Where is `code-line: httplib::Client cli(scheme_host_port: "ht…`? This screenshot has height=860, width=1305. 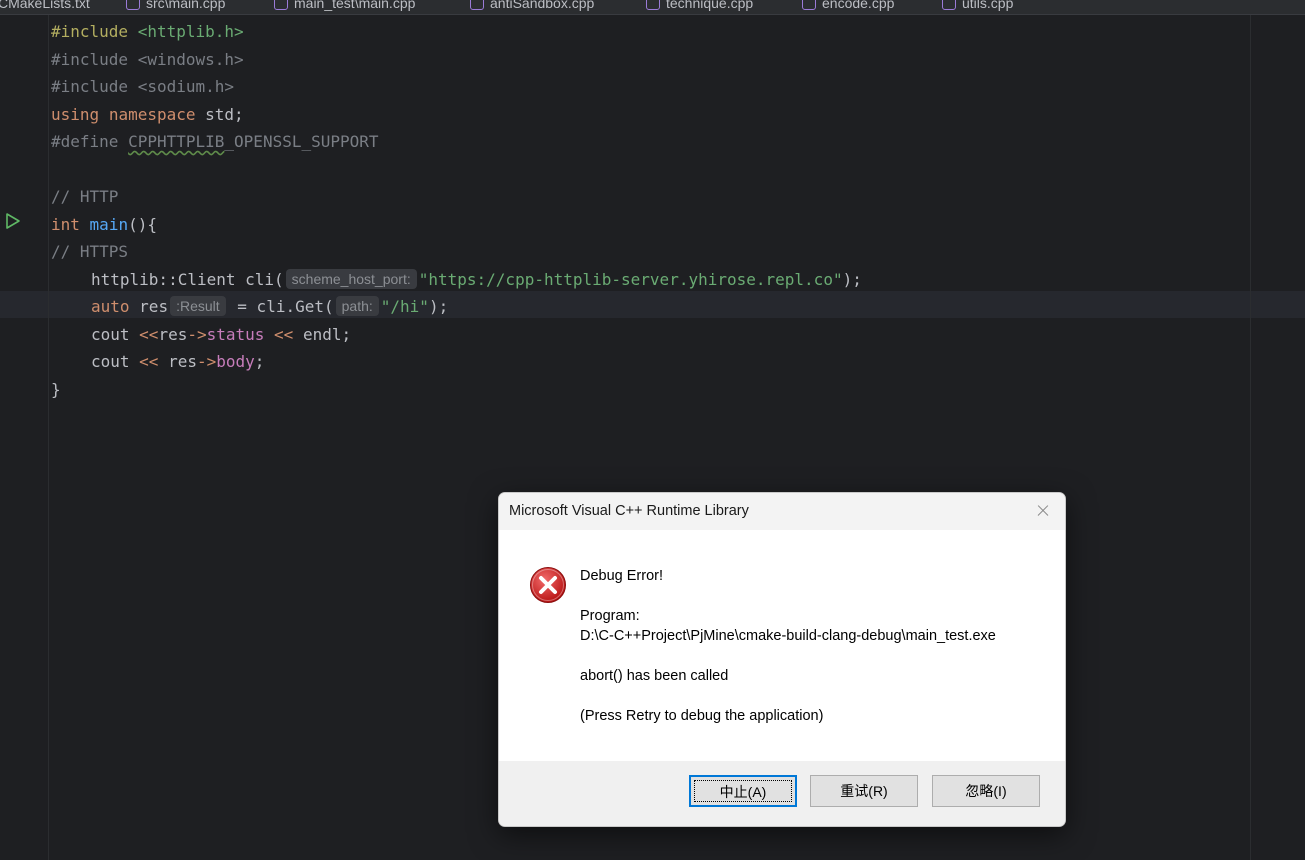
code-line: httplib::Client cli(scheme_host_port: "ht… is located at coordinates (456, 280).